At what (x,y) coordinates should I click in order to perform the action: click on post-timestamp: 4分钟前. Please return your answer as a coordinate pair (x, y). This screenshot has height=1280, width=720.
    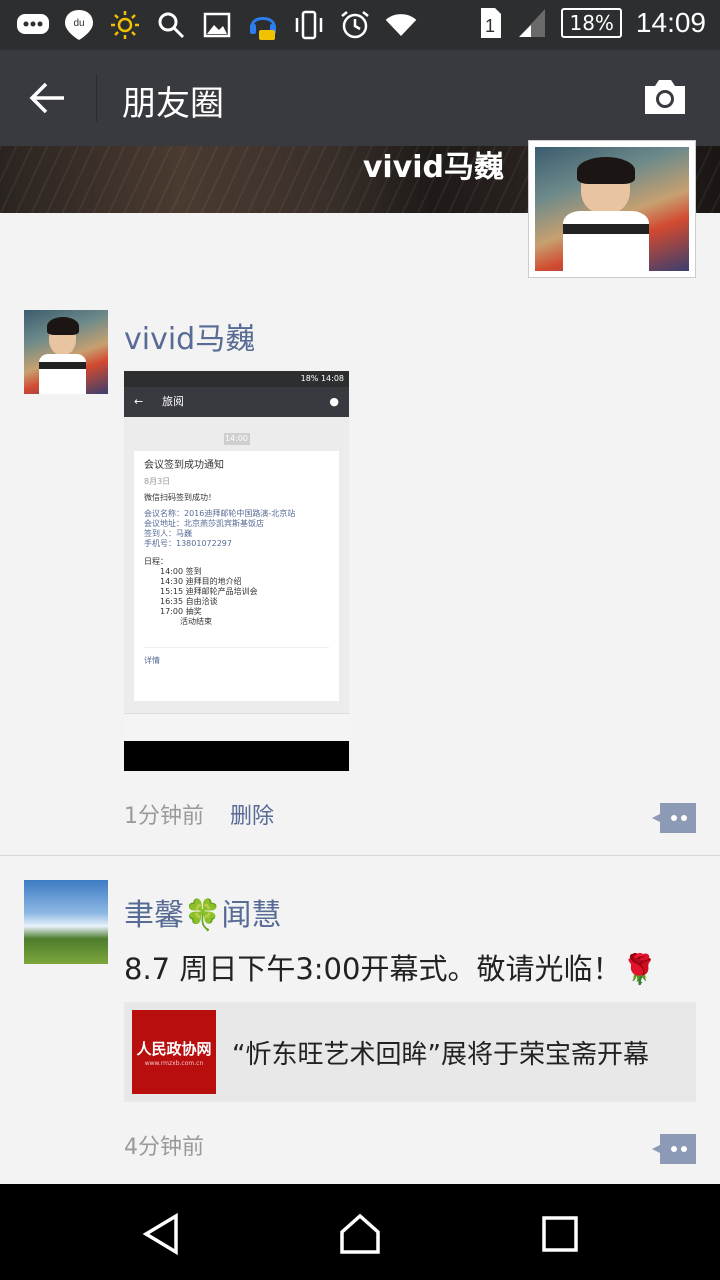
    Looking at the image, I should click on (164, 1147).